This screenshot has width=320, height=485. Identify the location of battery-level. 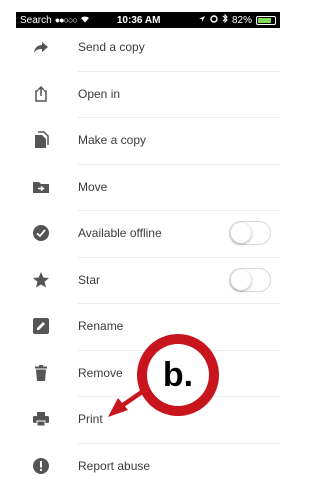
(265, 20).